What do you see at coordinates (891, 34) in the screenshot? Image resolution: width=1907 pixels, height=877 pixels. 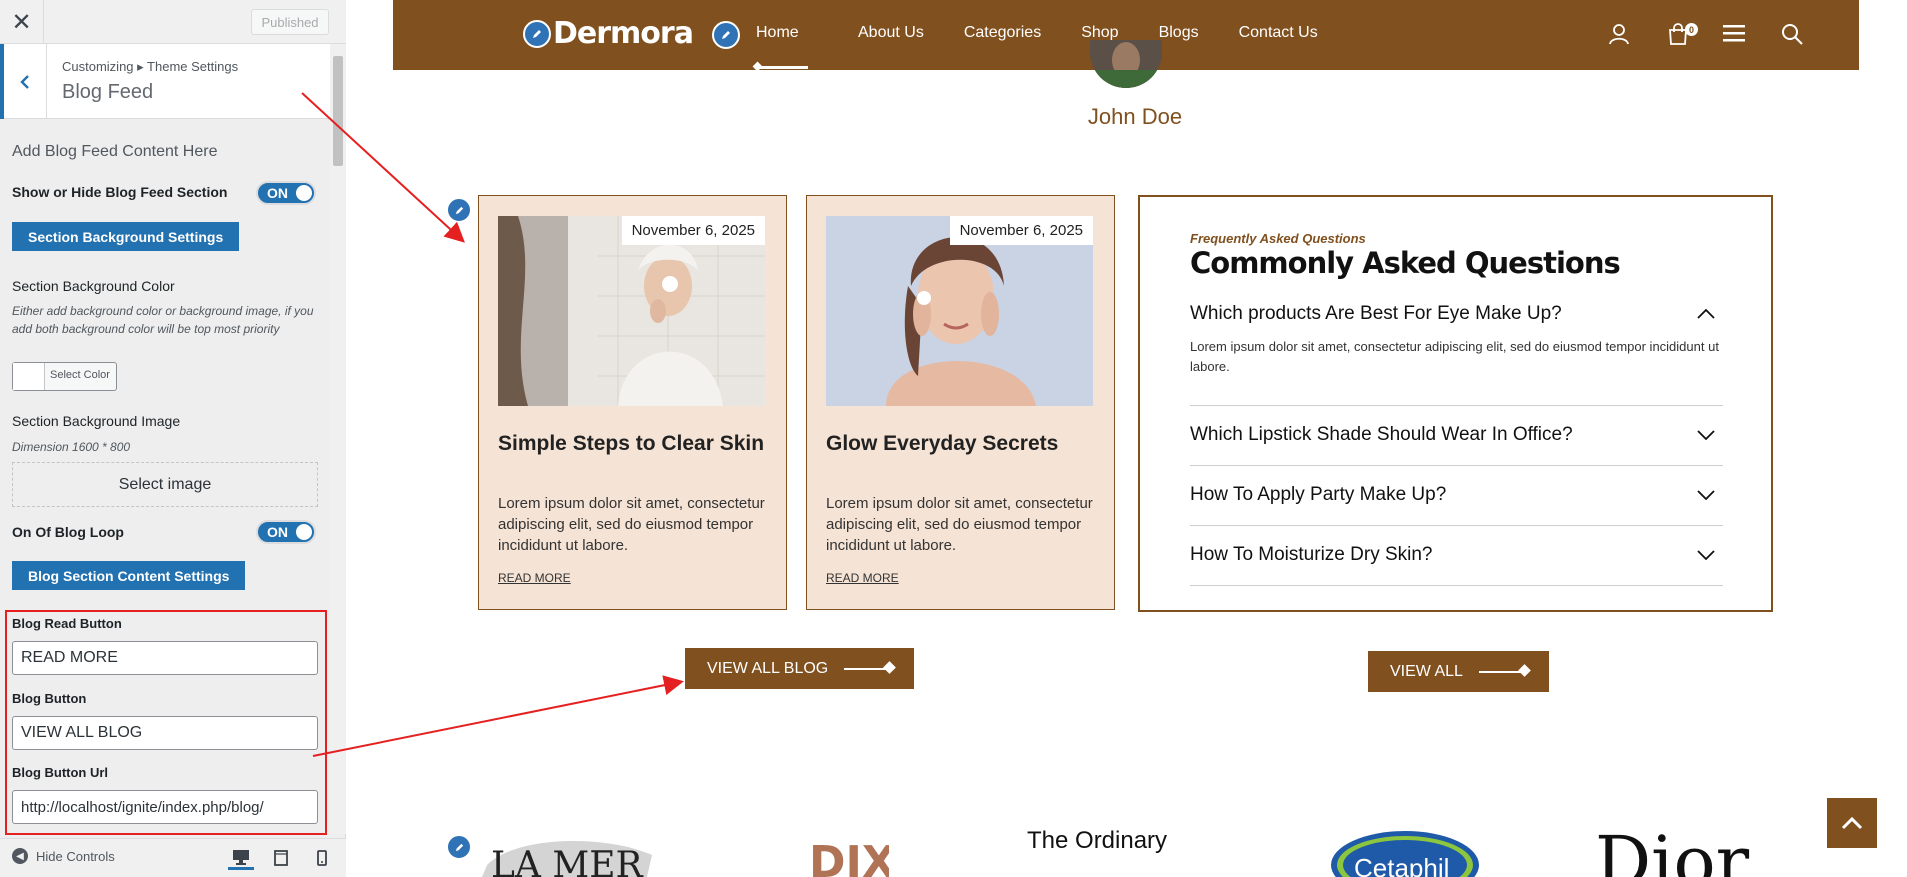 I see `nav-item-about: About Us` at bounding box center [891, 34].